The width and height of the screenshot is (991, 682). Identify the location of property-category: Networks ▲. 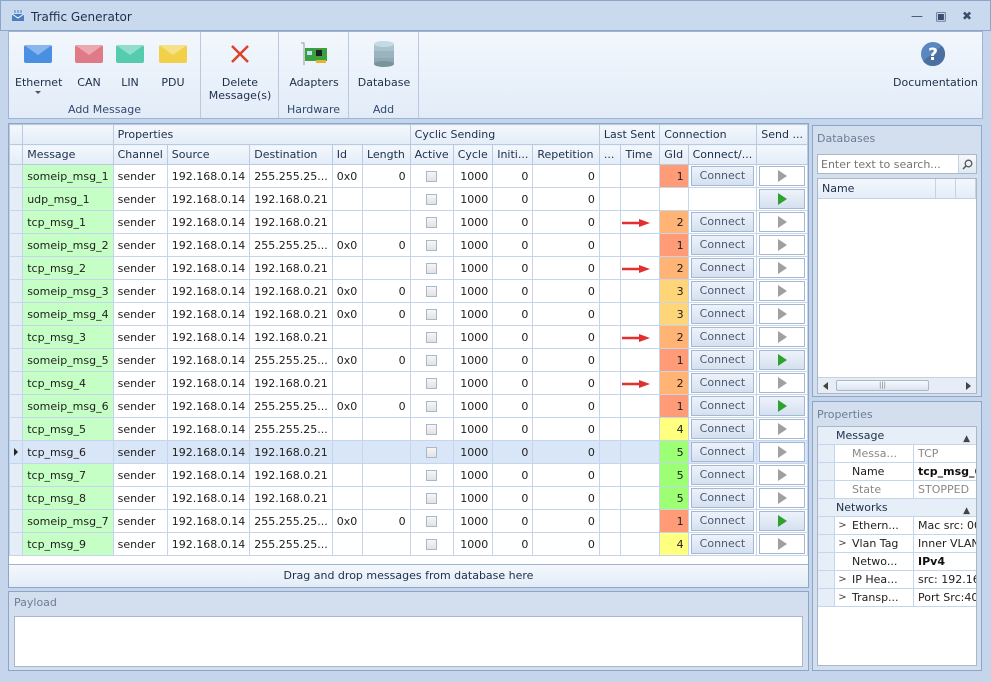
(897, 508).